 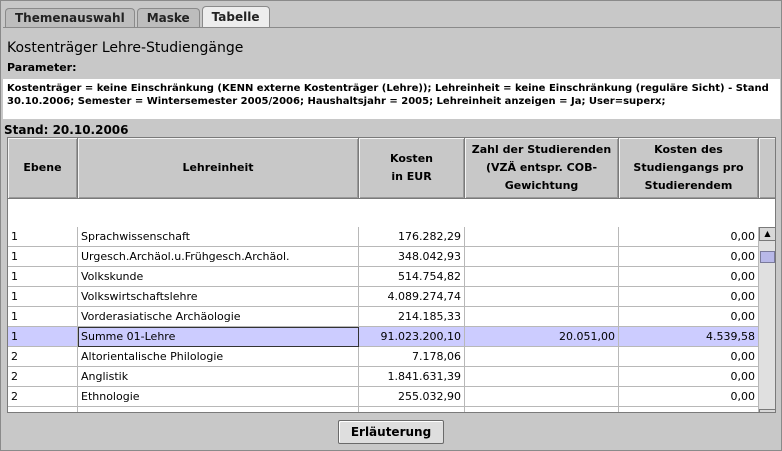 I want to click on cell-kosten: 348.042,93, so click(x=412, y=257).